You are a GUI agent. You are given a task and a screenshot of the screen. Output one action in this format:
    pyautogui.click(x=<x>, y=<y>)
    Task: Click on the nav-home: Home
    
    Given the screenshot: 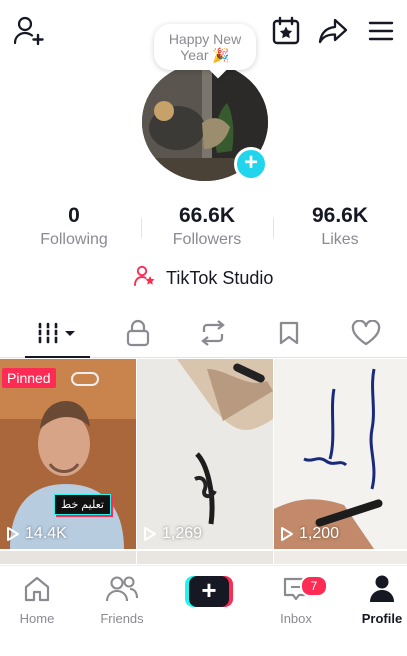 What is the action you would take?
    pyautogui.click(x=38, y=600)
    